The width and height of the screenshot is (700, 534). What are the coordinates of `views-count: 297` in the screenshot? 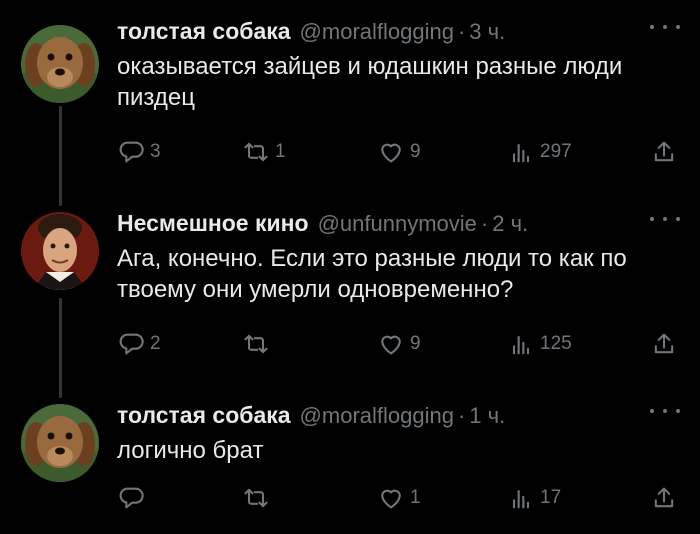 It's located at (556, 151).